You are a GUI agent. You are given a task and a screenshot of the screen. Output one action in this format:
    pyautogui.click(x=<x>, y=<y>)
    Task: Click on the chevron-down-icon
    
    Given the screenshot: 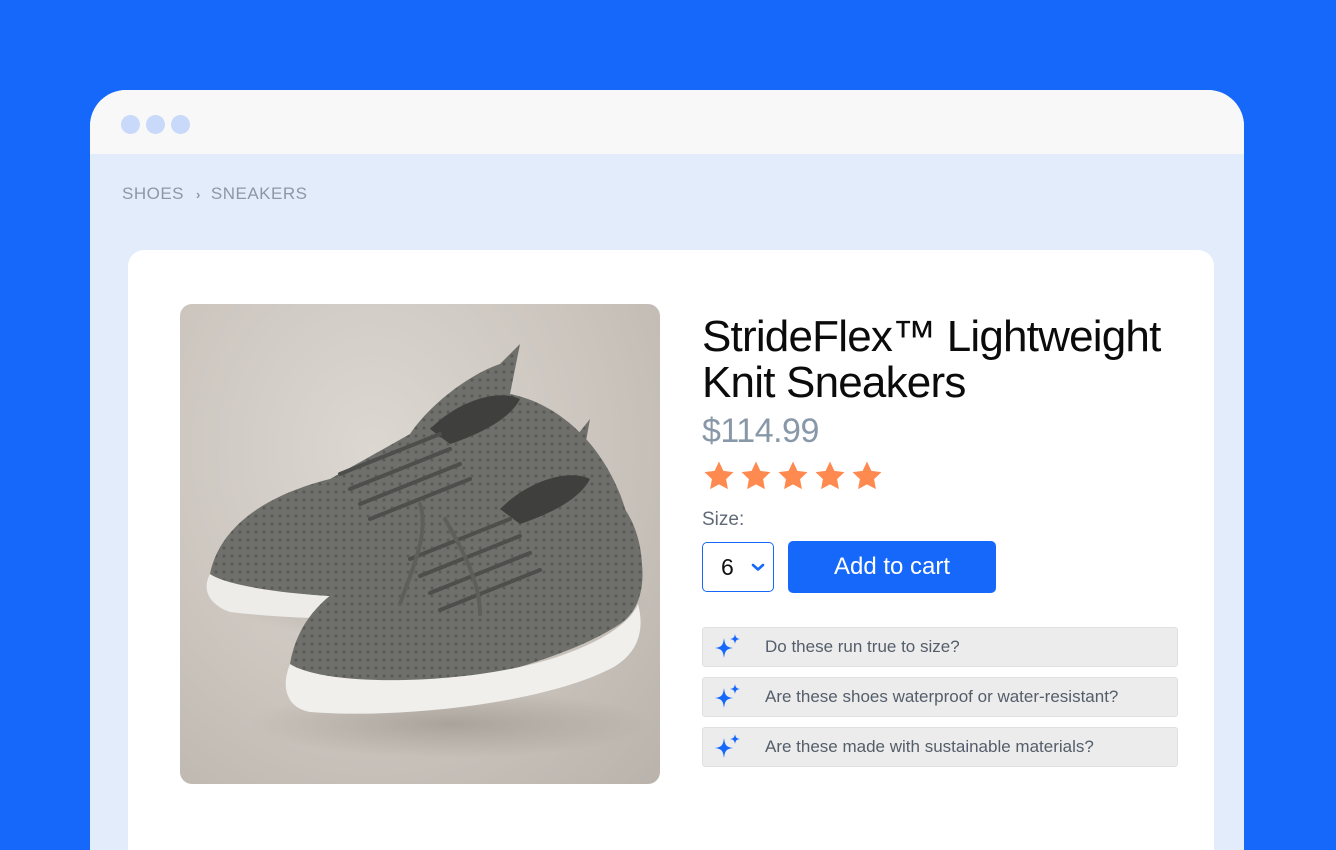 What is the action you would take?
    pyautogui.click(x=758, y=567)
    